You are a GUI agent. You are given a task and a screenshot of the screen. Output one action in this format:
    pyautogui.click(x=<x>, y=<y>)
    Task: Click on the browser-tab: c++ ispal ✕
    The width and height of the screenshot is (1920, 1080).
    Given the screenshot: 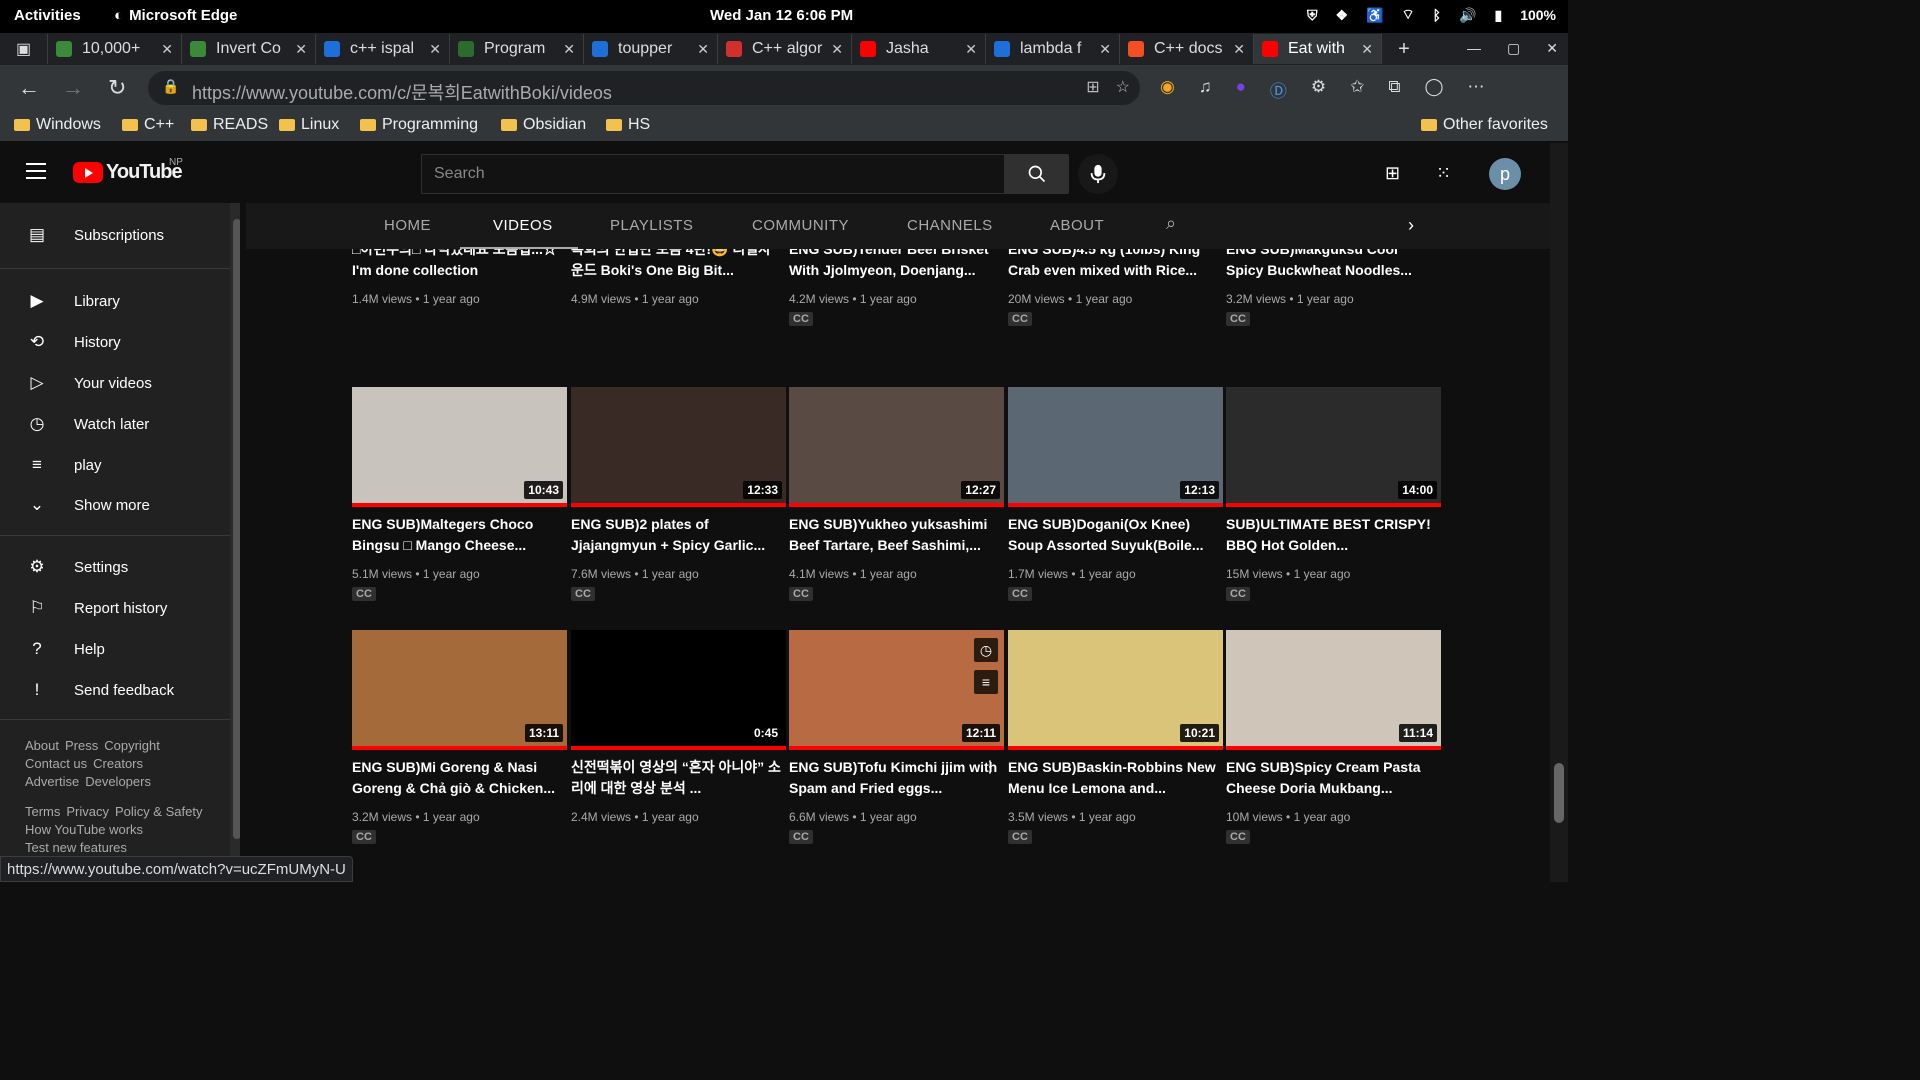 What is the action you would take?
    pyautogui.click(x=383, y=49)
    